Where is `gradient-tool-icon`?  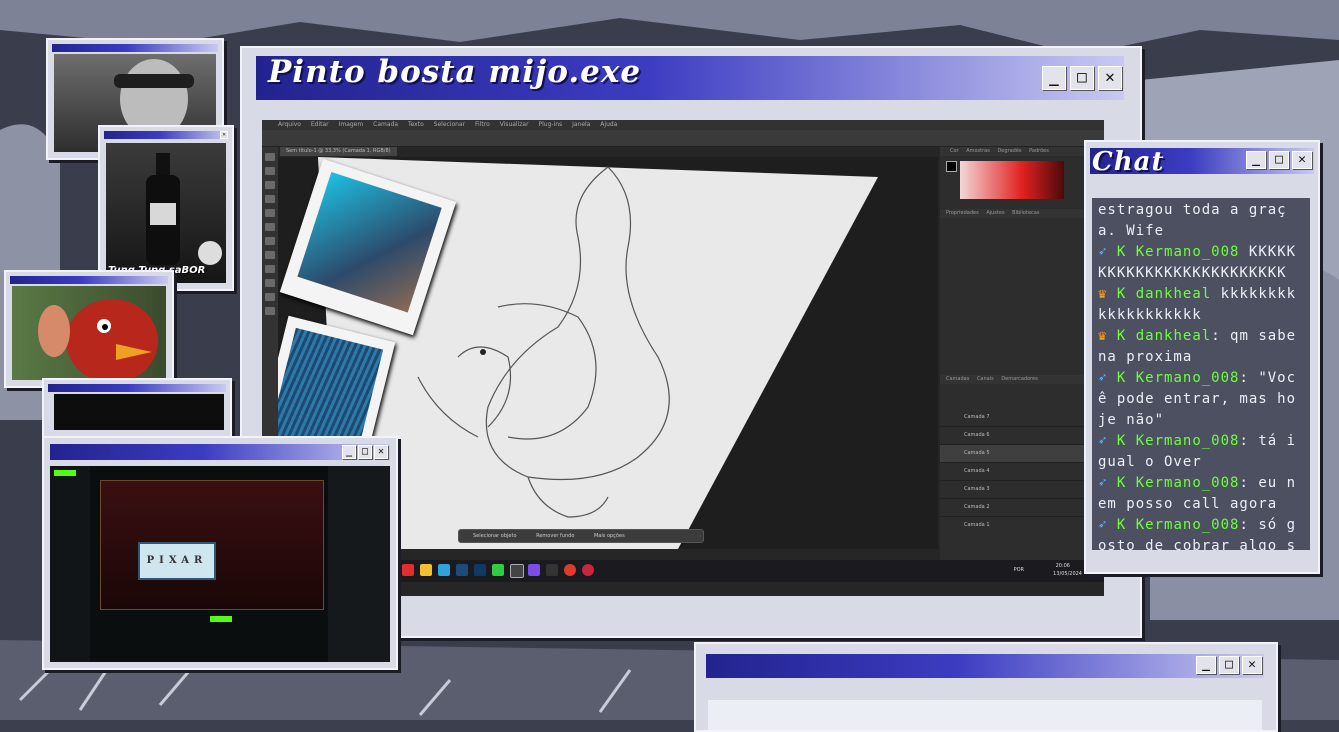 gradient-tool-icon is located at coordinates (270, 255).